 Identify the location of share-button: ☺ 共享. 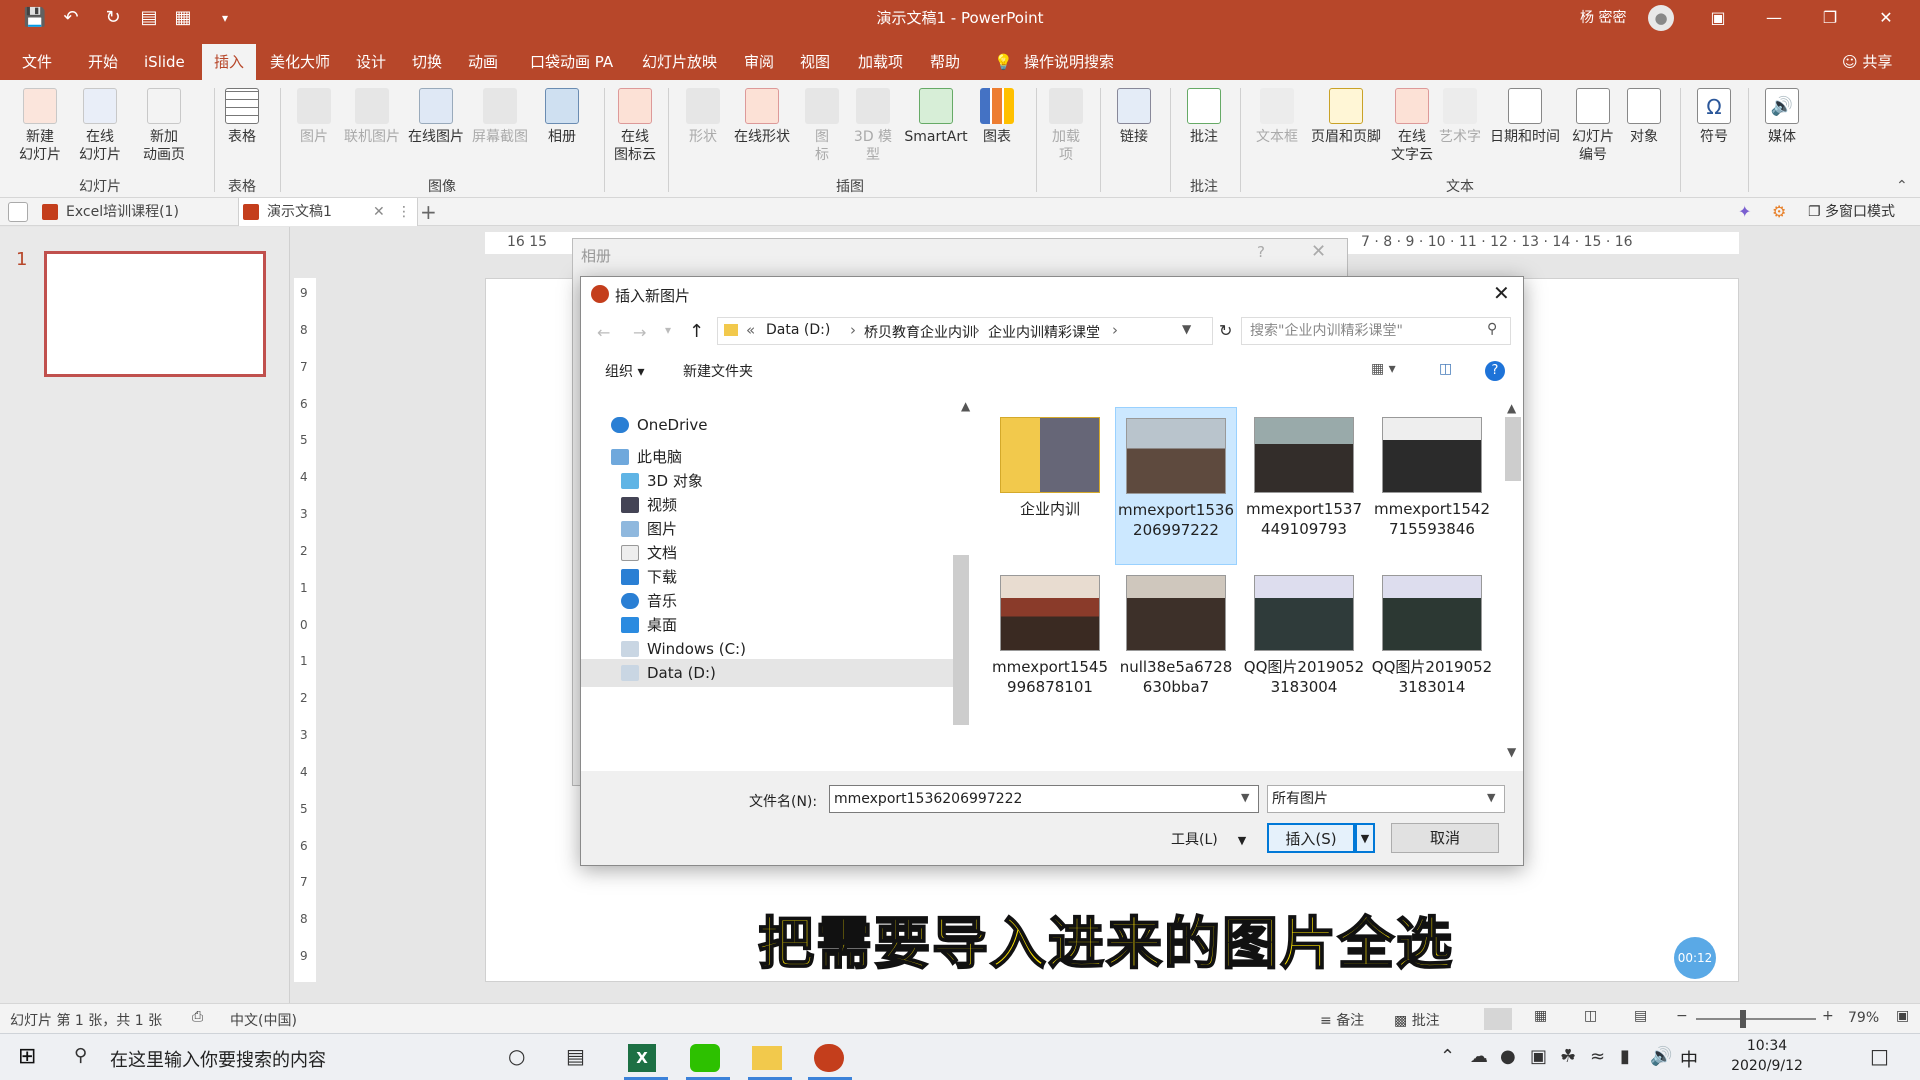
(1867, 62).